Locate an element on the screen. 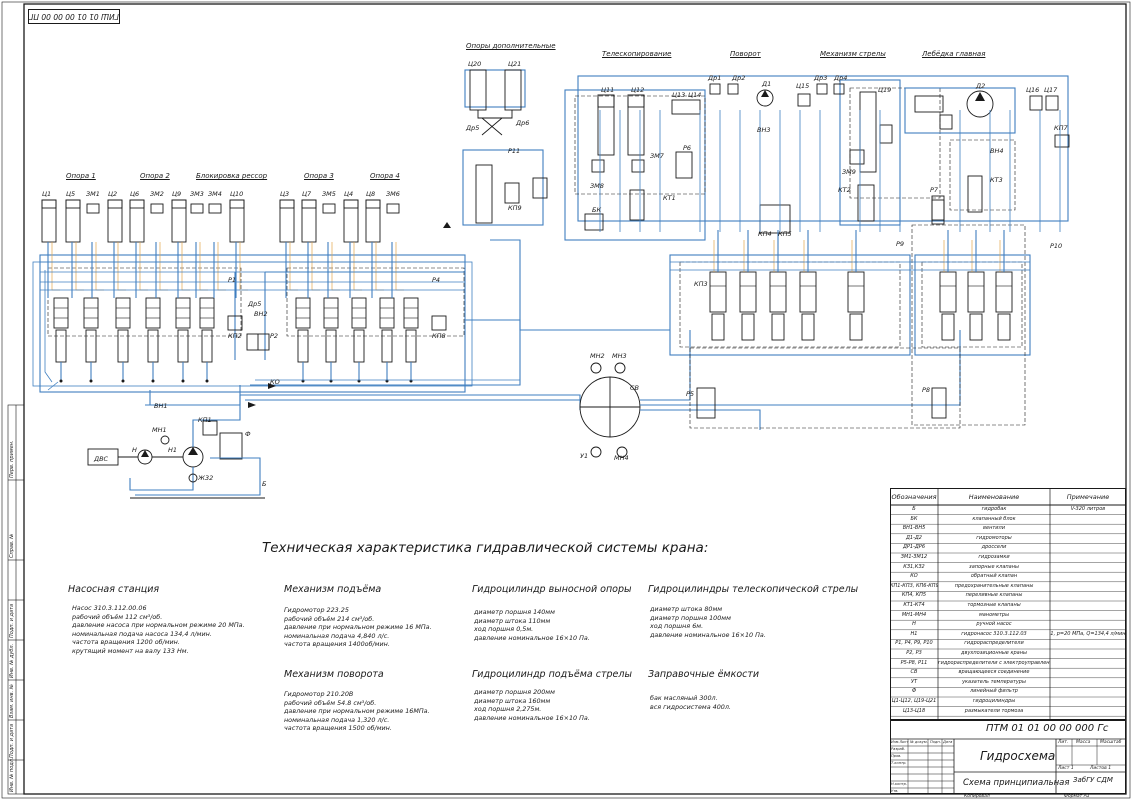 The height and width of the screenshot is (800, 1132). spec-cell-designation: КО is located at coordinates (914, 576).